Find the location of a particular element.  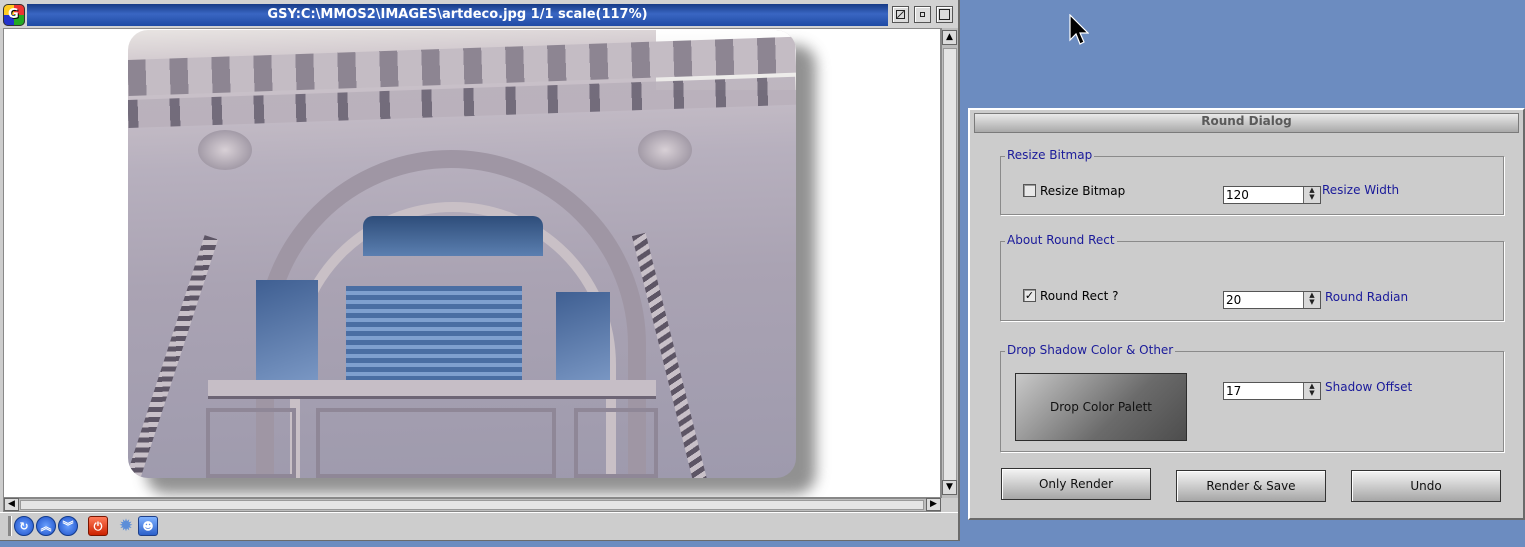

resize-width-spinner: ▲▼ is located at coordinates (1272, 195).